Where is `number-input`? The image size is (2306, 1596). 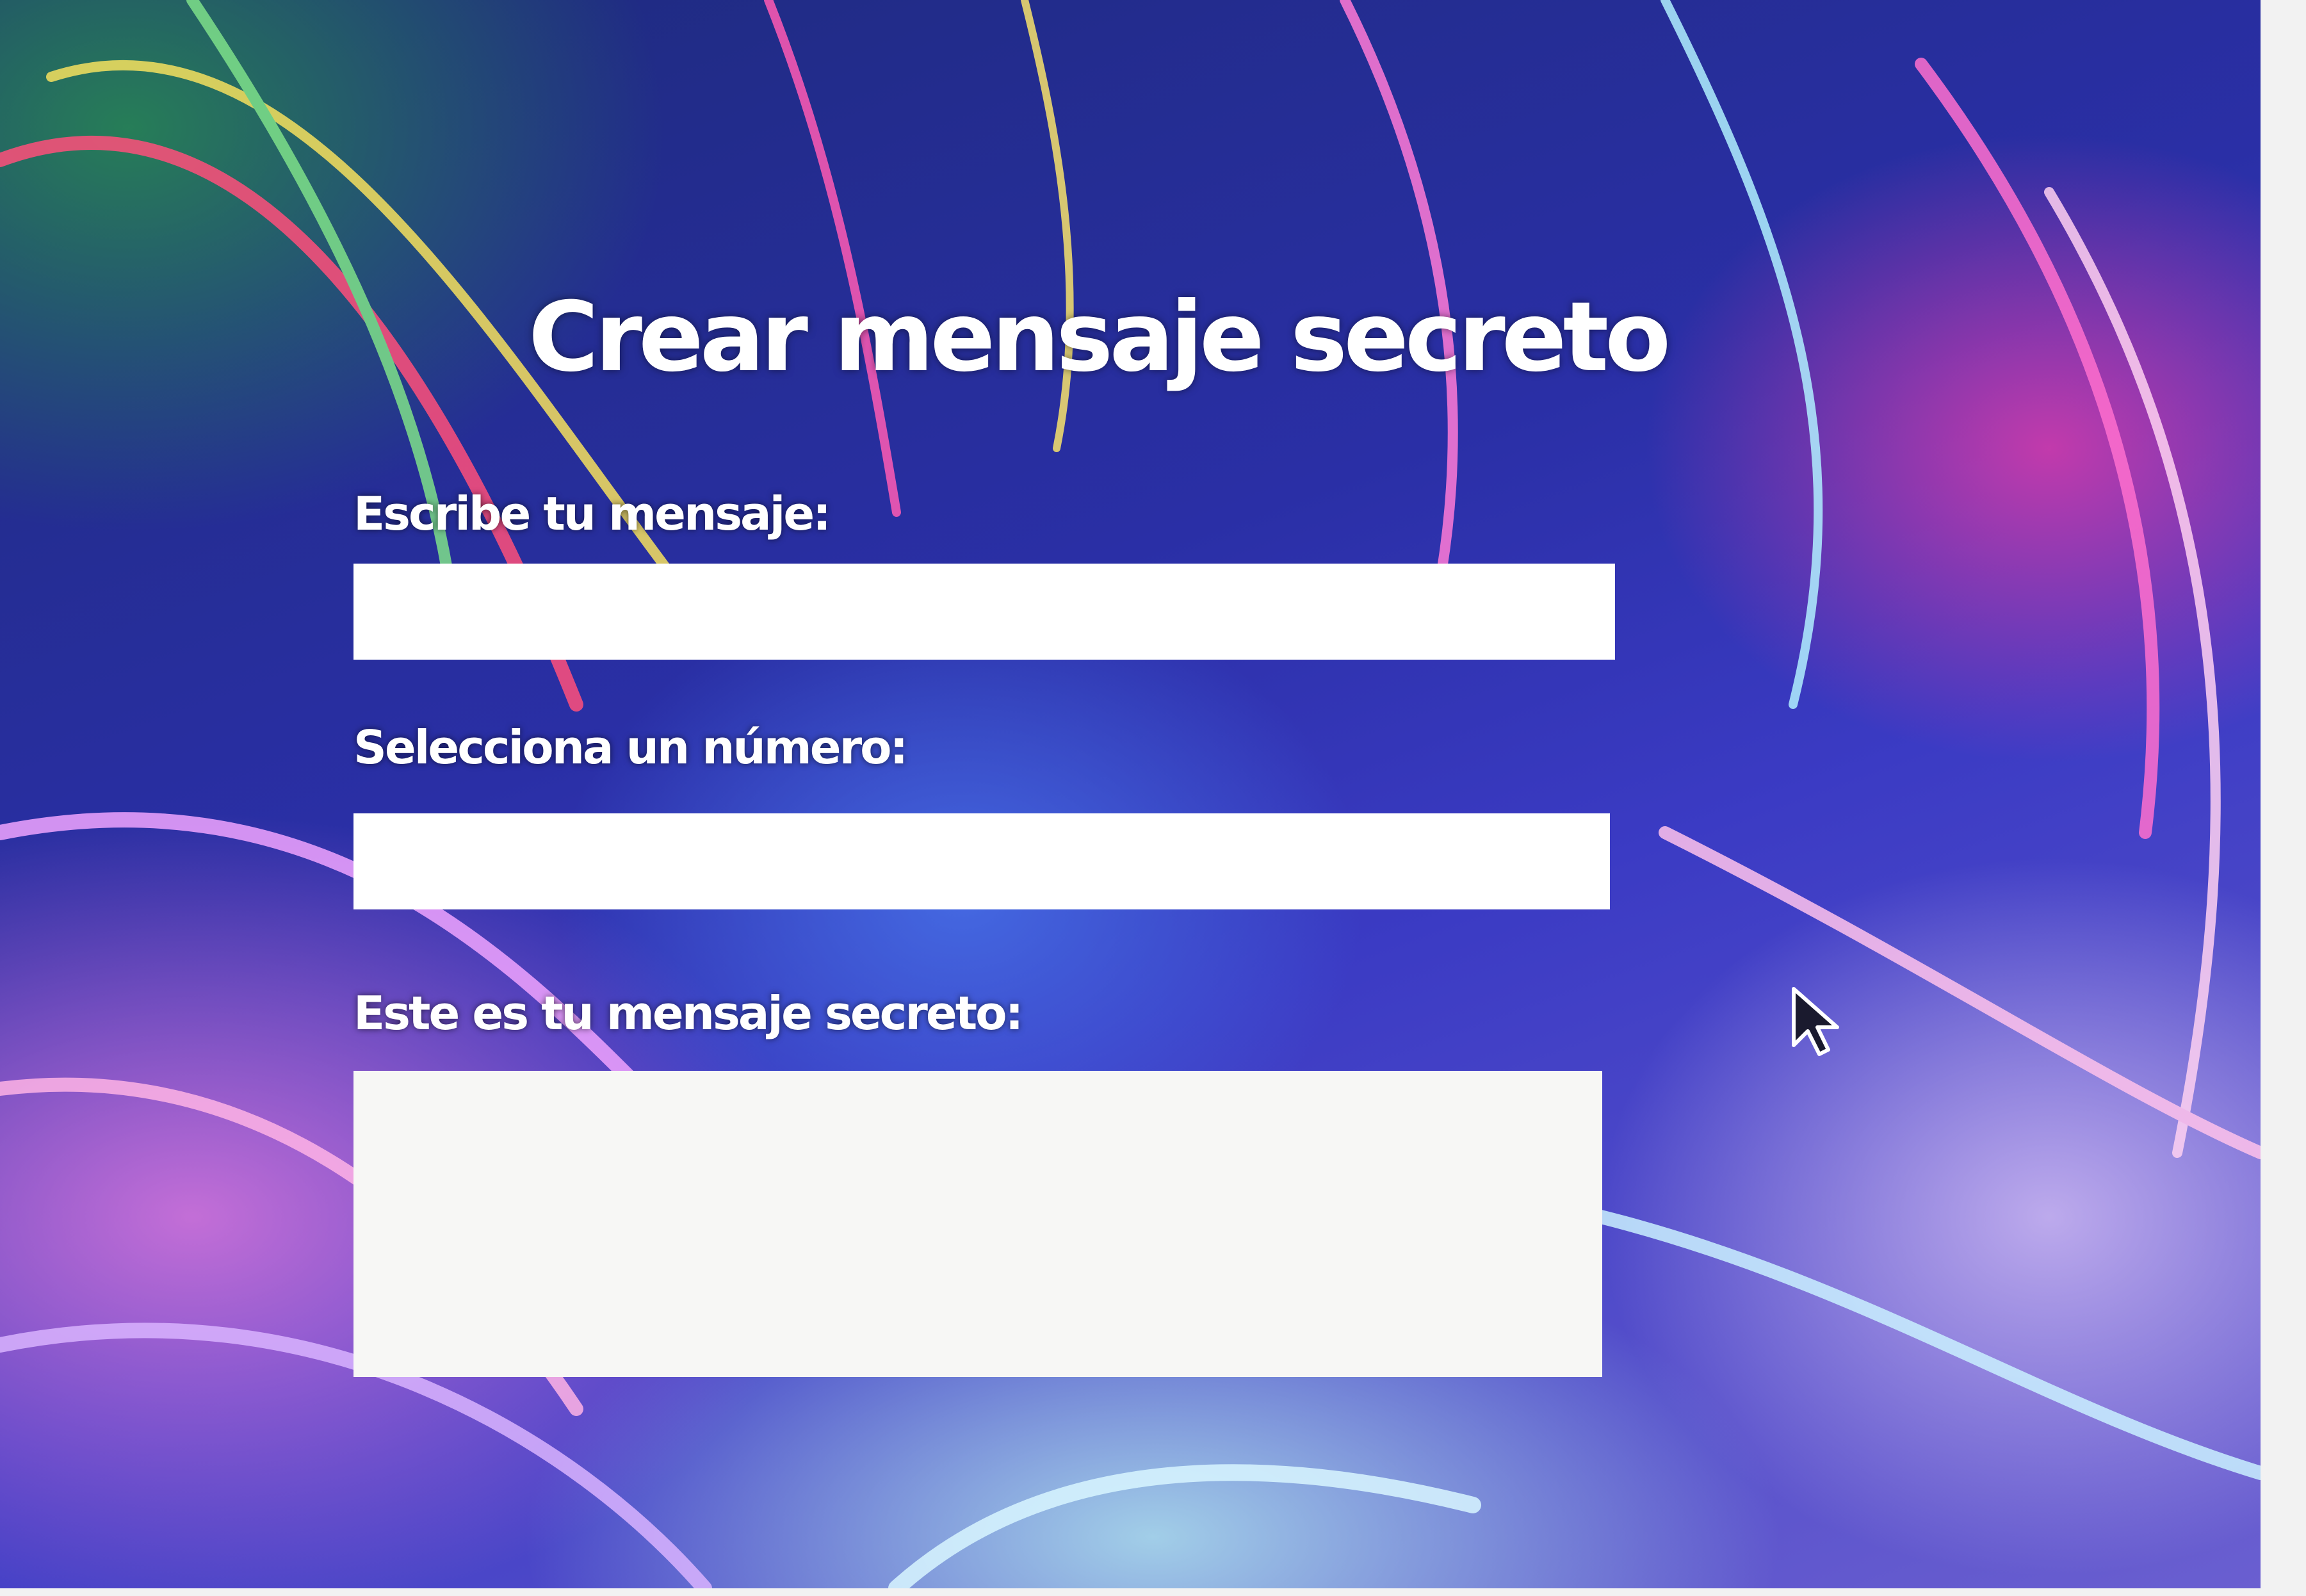
number-input is located at coordinates (981, 861).